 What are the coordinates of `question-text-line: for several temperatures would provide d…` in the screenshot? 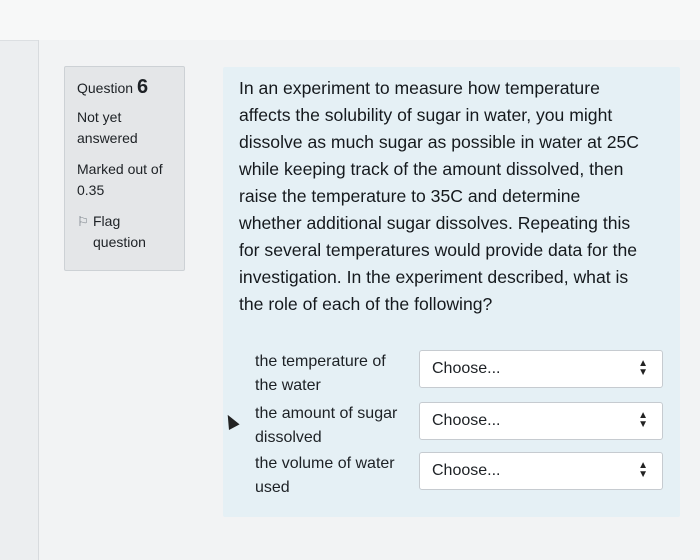 It's located at (438, 250).